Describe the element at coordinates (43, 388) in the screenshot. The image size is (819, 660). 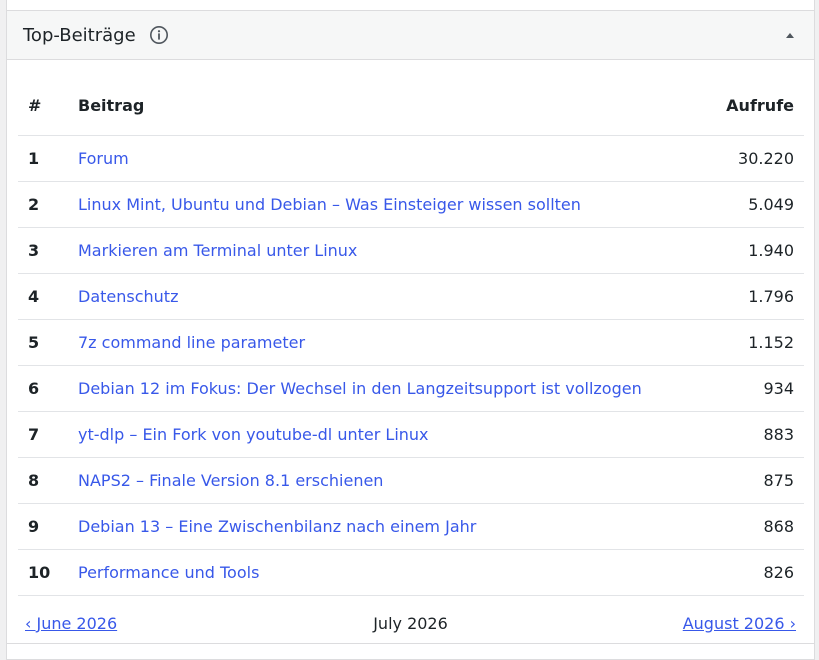
I see `row-rank: 6` at that location.